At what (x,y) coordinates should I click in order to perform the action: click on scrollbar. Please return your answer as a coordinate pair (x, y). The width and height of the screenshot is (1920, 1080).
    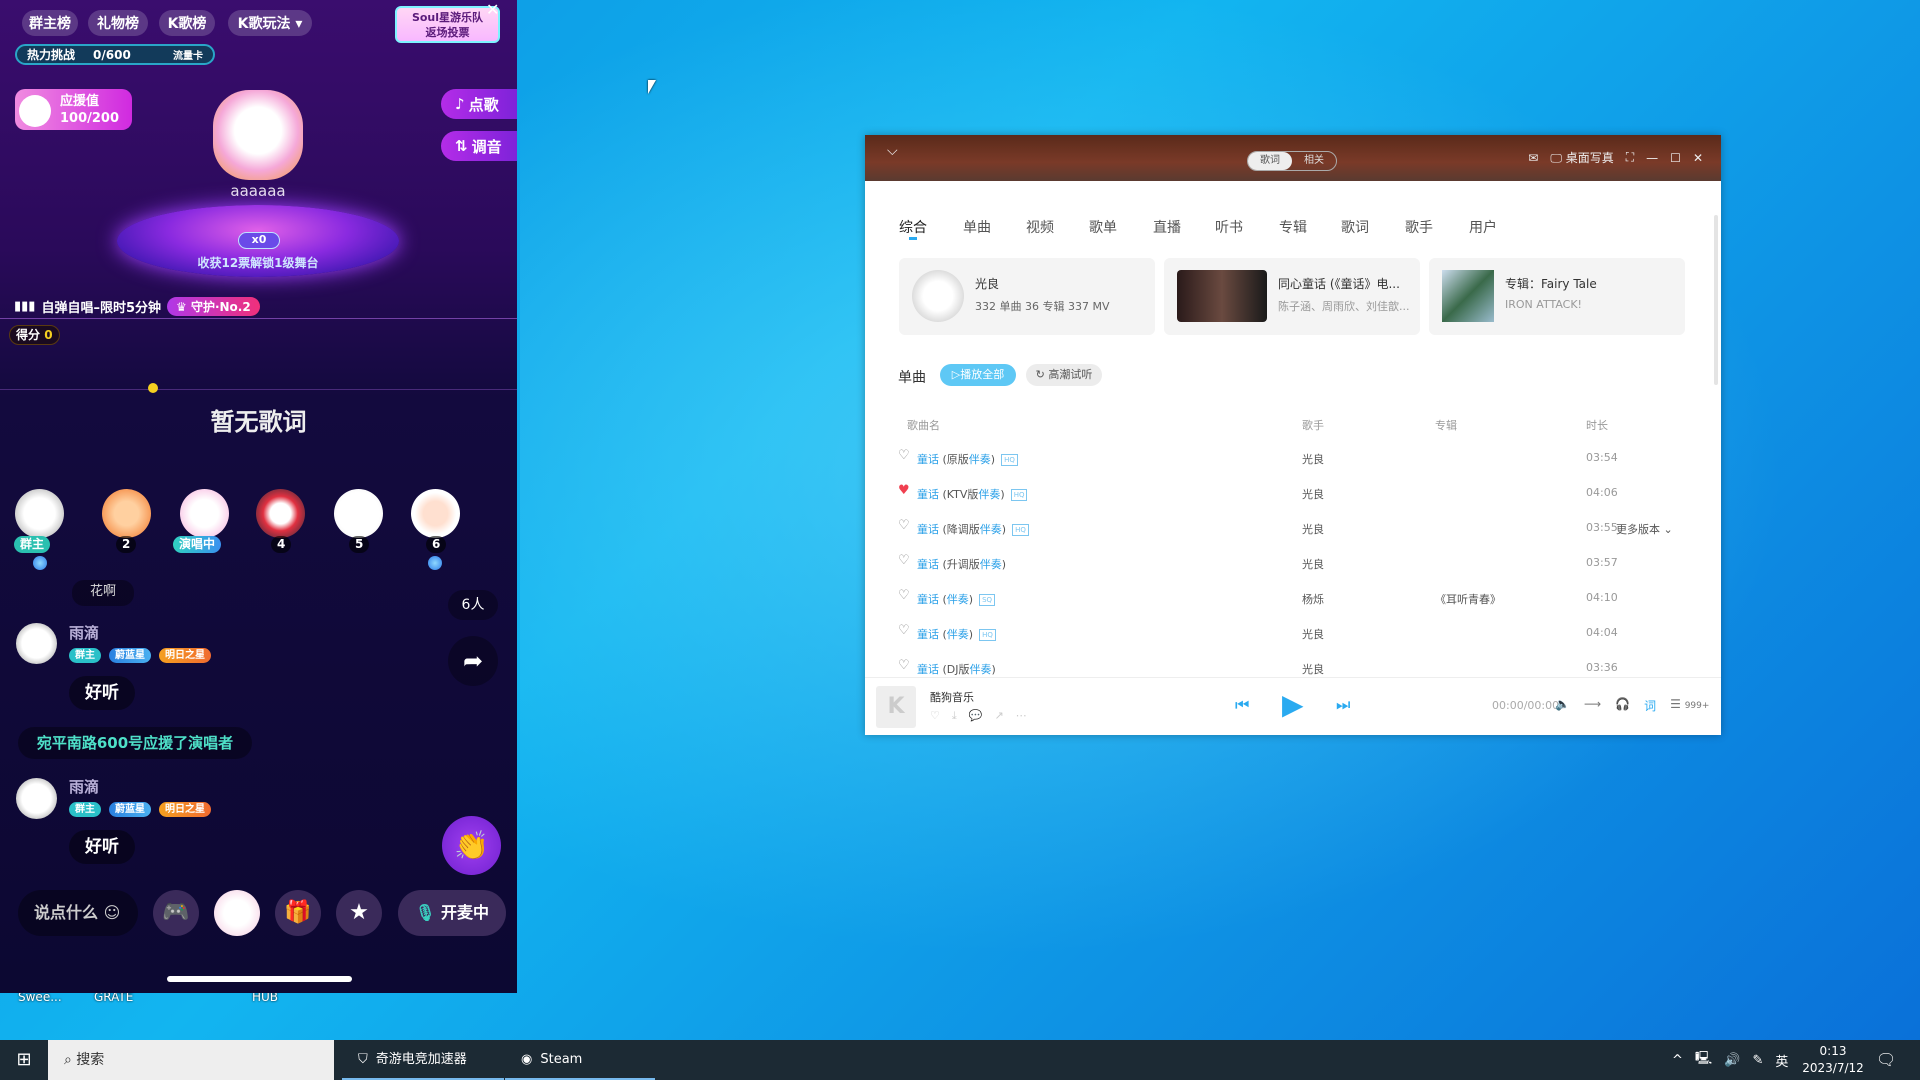
    Looking at the image, I should click on (1716, 300).